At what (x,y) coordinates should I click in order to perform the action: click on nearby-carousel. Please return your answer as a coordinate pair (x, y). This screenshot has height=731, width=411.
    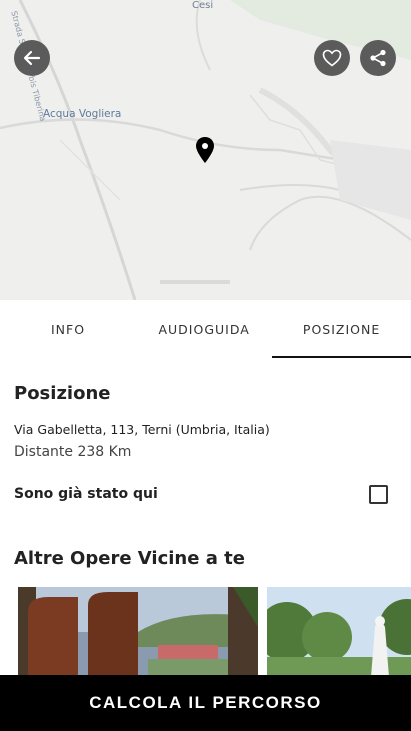
    Looking at the image, I should click on (214, 637).